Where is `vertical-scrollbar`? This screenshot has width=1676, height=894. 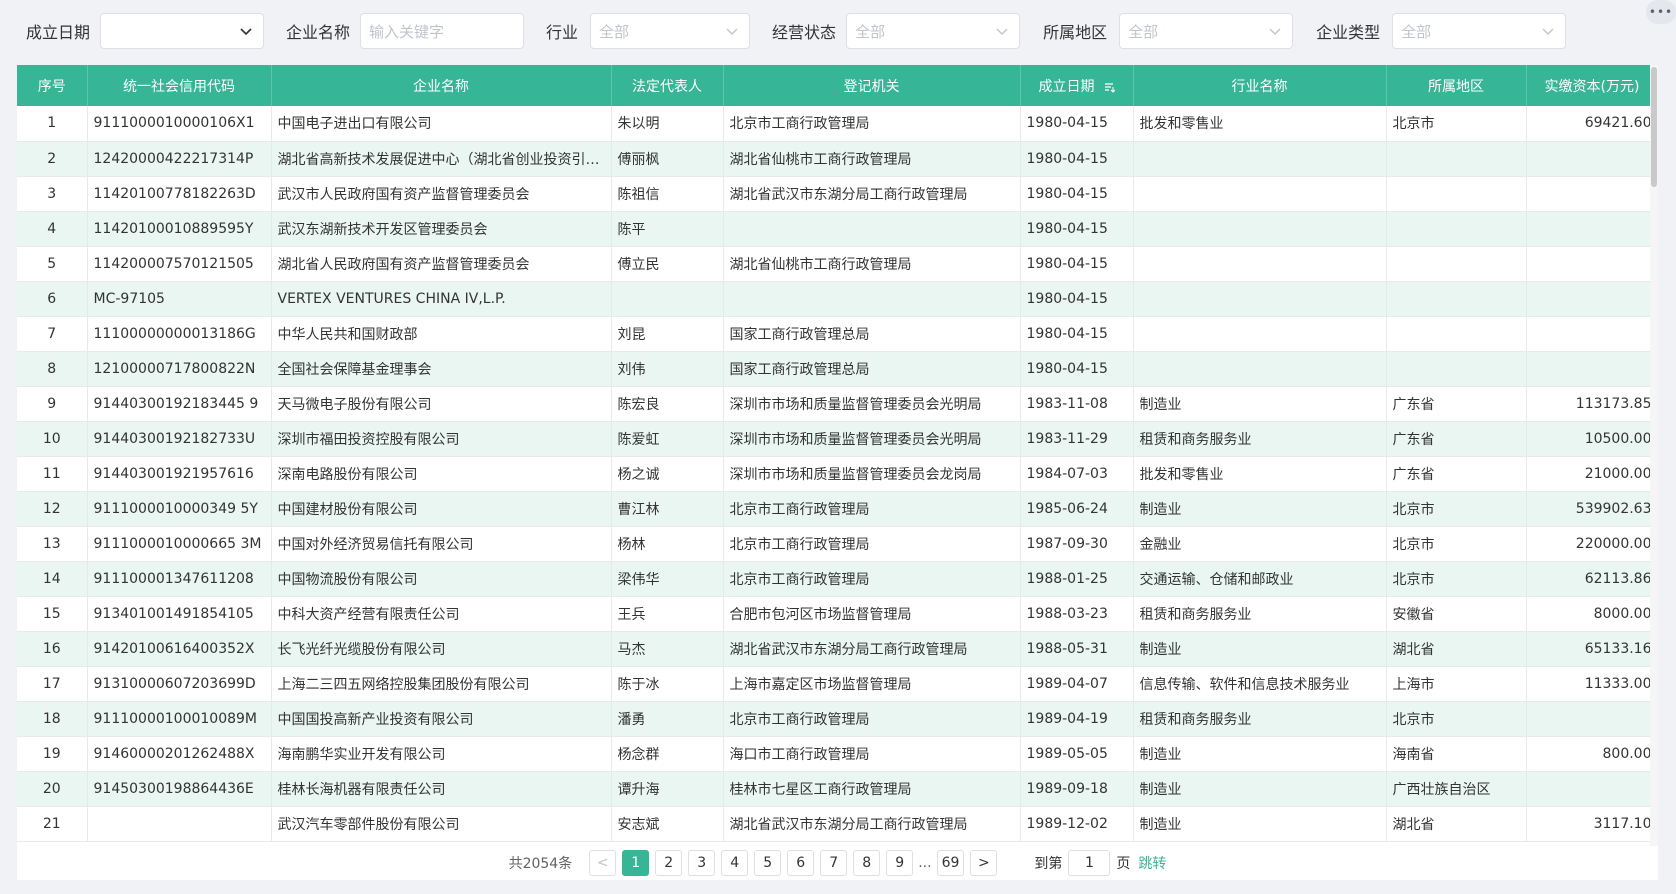
vertical-scrollbar is located at coordinates (1654, 455).